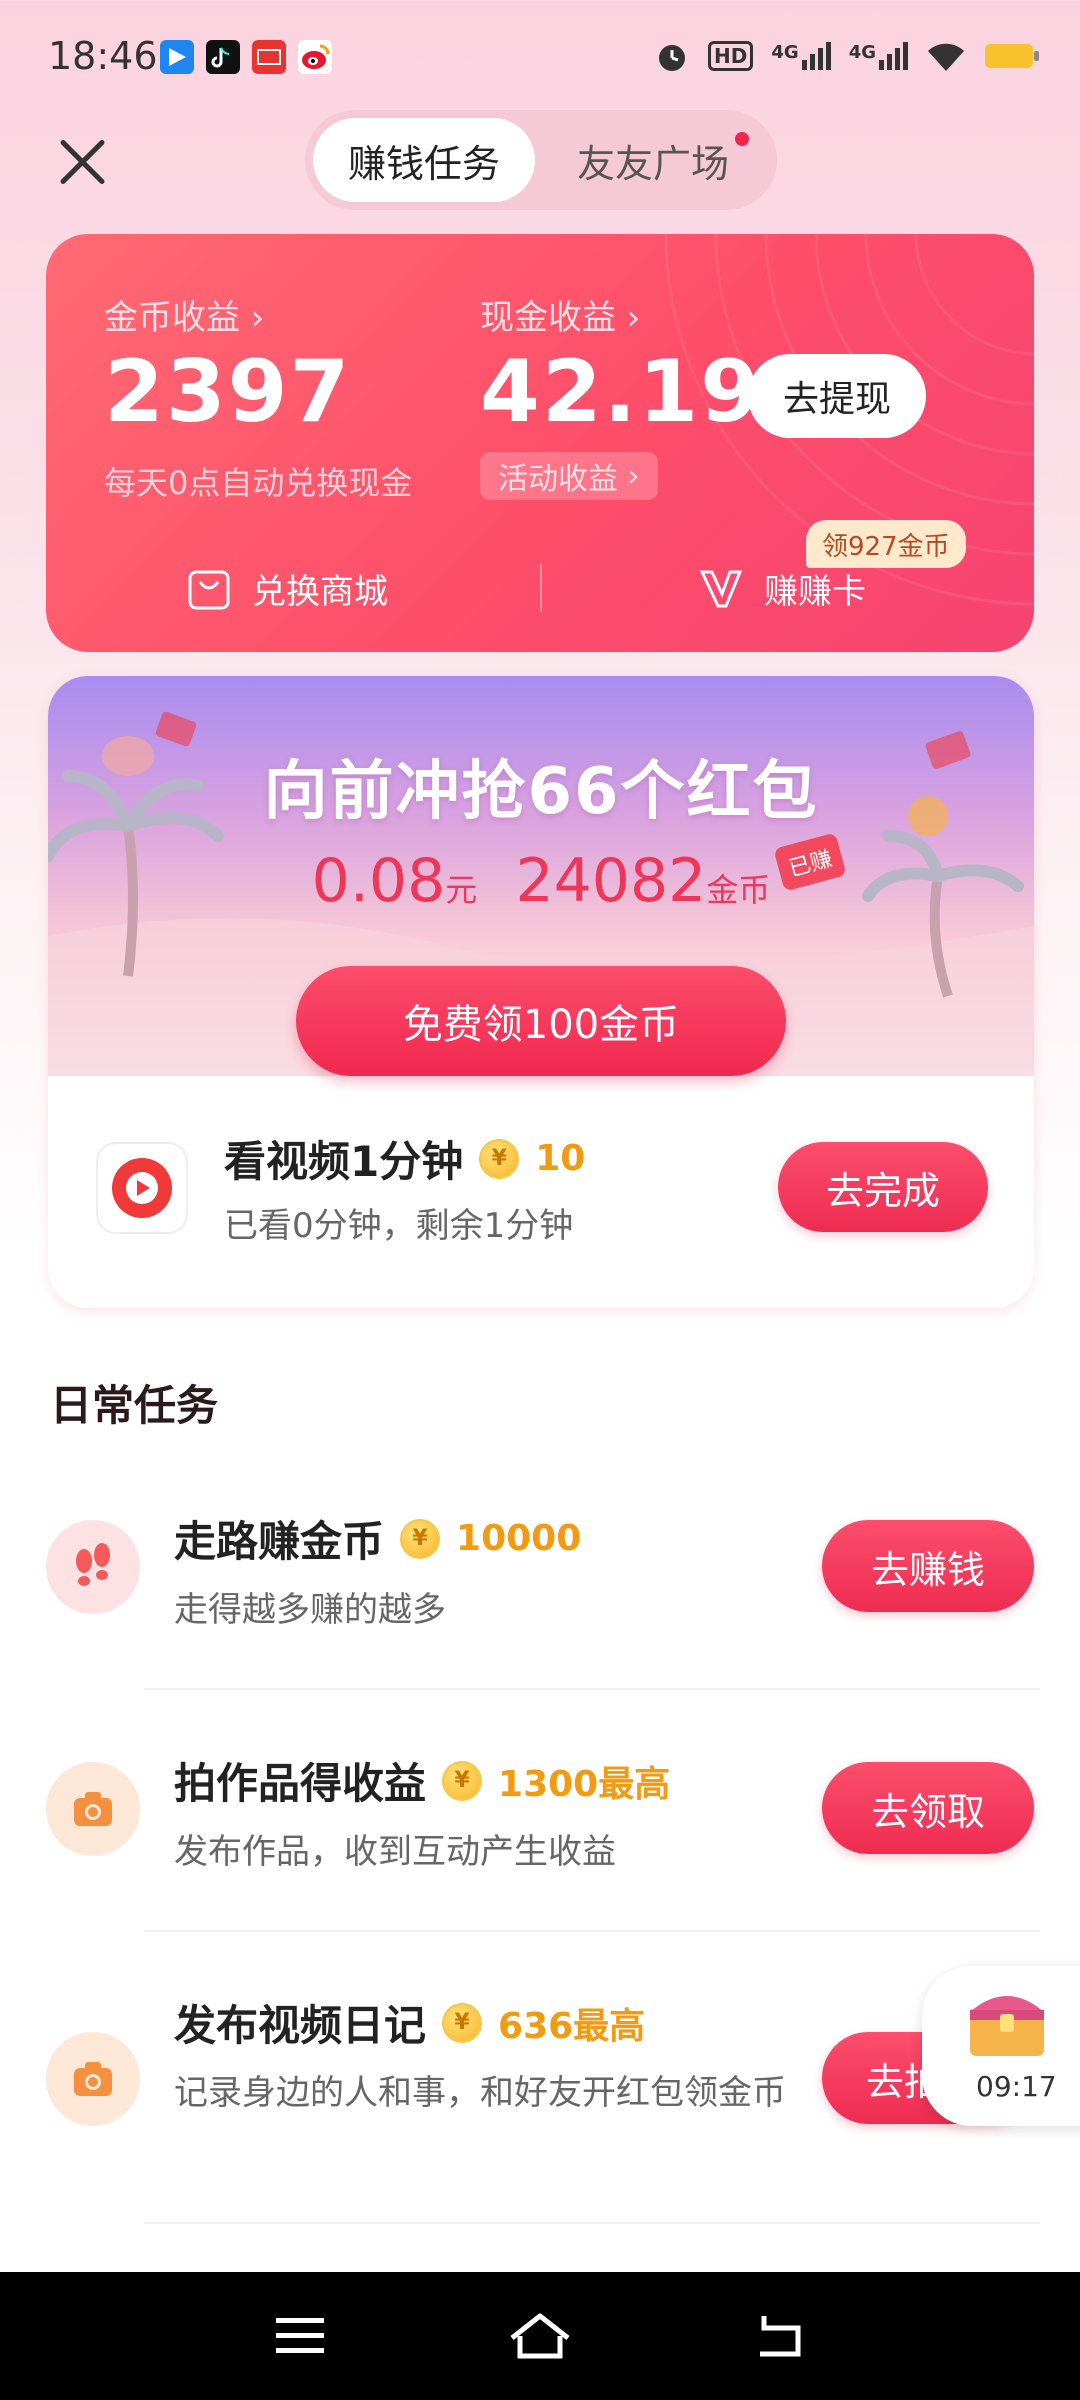 This screenshot has height=2400, width=1080. What do you see at coordinates (315, 57) in the screenshot?
I see `weibo-icon` at bounding box center [315, 57].